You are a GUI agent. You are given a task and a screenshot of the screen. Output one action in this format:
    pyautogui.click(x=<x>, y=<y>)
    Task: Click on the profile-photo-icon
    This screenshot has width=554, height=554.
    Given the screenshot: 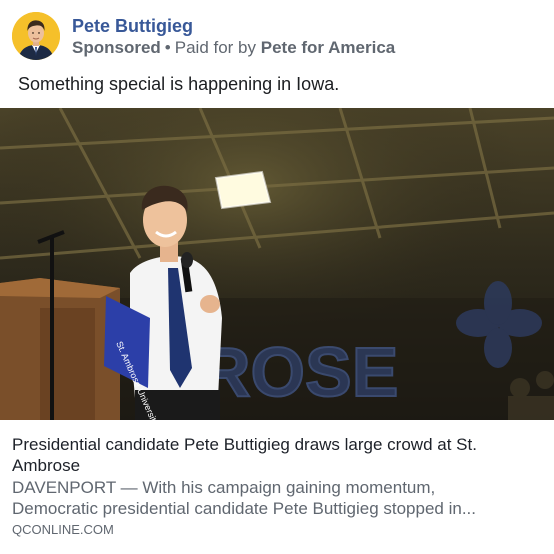 What is the action you would take?
    pyautogui.click(x=36, y=36)
    